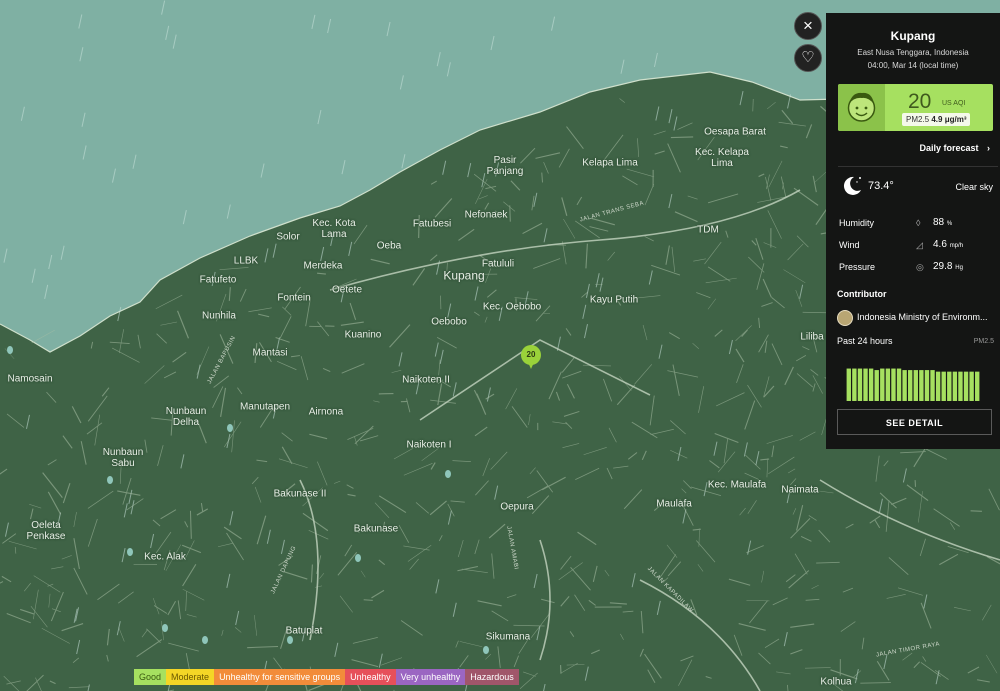 This screenshot has width=1000, height=691. Describe the element at coordinates (492, 677) in the screenshot. I see `legend-item: Hazardous` at that location.